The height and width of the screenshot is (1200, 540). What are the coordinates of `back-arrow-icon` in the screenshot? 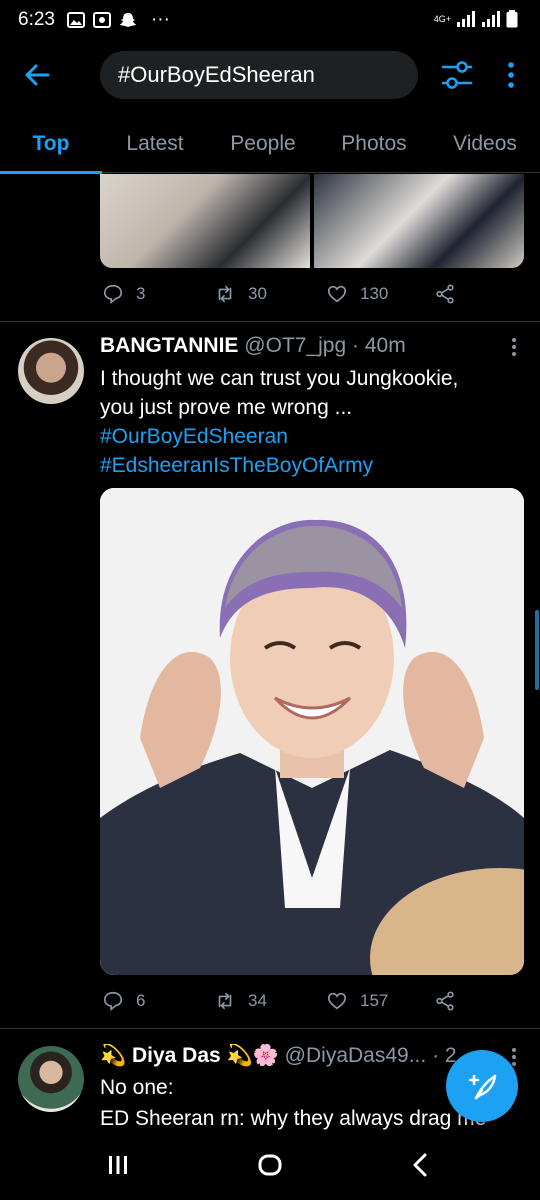 It's located at (37, 75).